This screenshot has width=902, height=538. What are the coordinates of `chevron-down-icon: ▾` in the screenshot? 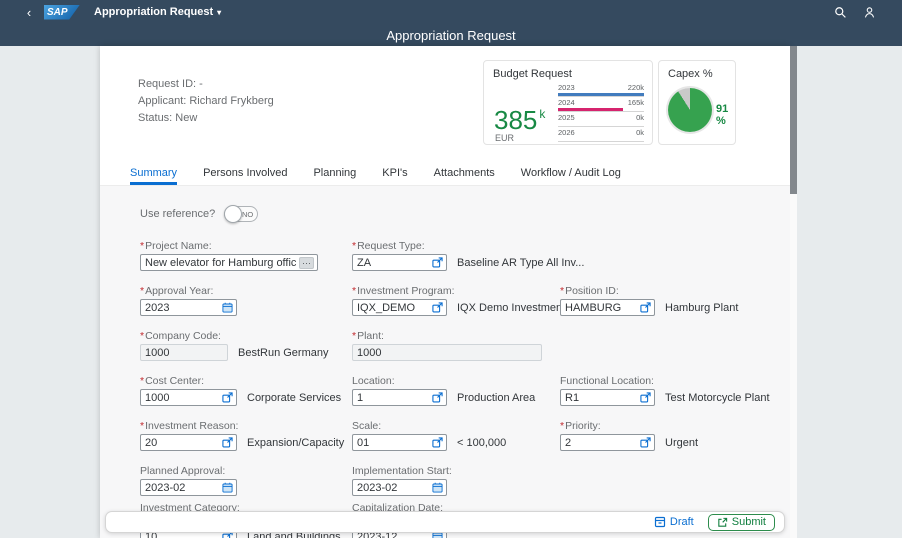 It's located at (219, 12).